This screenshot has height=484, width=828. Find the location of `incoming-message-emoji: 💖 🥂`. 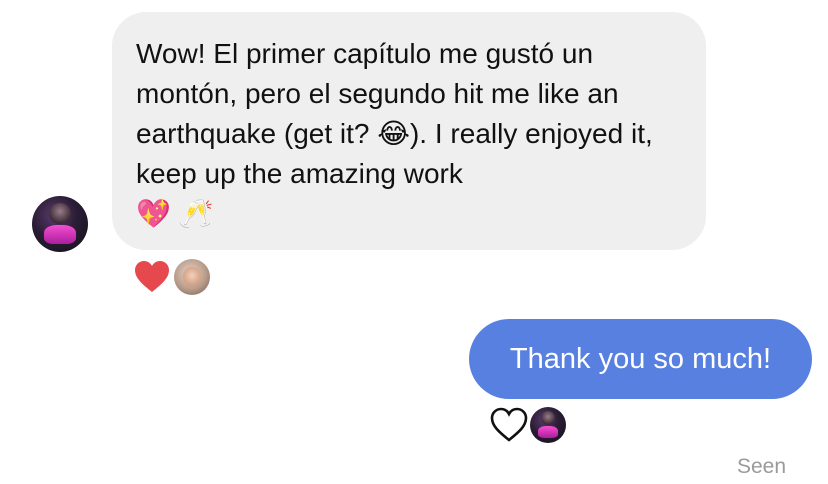

incoming-message-emoji: 💖 🥂 is located at coordinates (175, 213).